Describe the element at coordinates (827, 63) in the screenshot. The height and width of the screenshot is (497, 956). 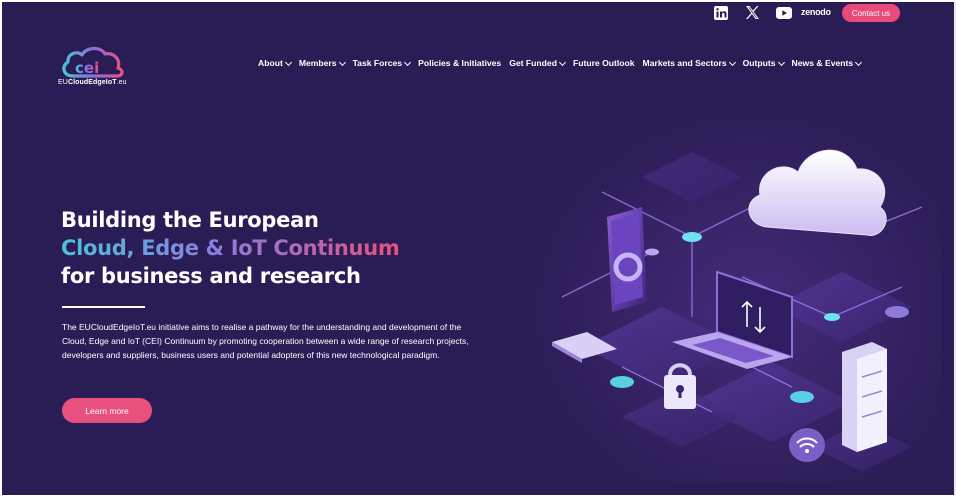
I see `nav-item-news-events: News & Events` at that location.